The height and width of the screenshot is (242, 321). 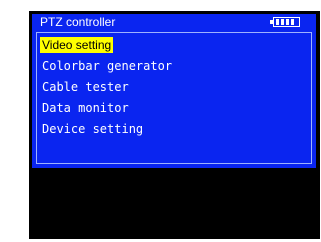 I want to click on menu-item-label: Colorbar generator, so click(x=107, y=66).